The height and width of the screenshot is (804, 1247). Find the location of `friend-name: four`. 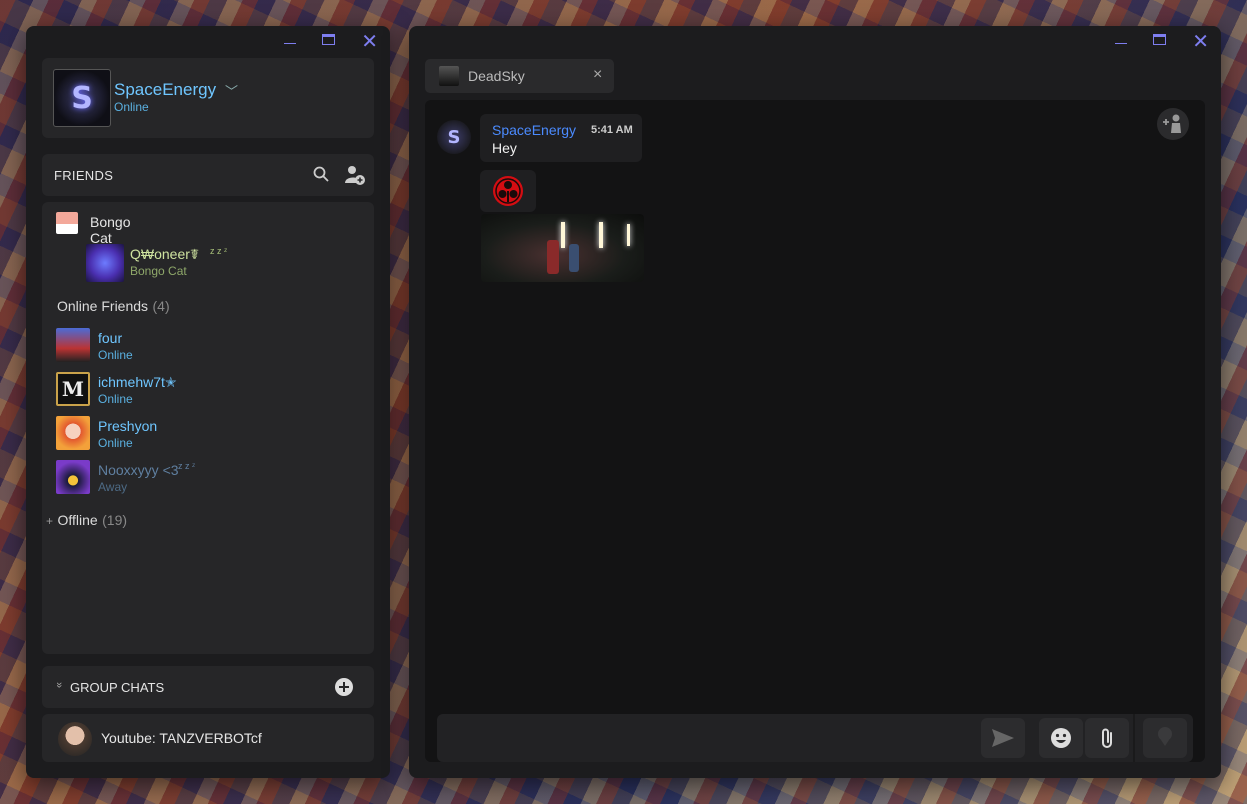

friend-name: four is located at coordinates (110, 338).